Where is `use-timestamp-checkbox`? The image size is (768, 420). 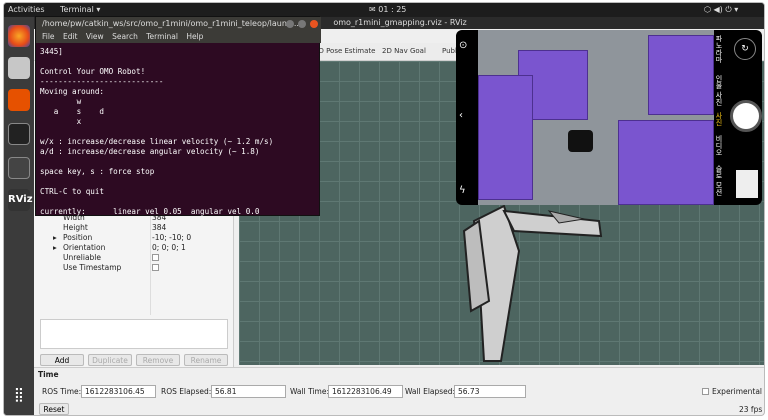 use-timestamp-checkbox is located at coordinates (155, 267).